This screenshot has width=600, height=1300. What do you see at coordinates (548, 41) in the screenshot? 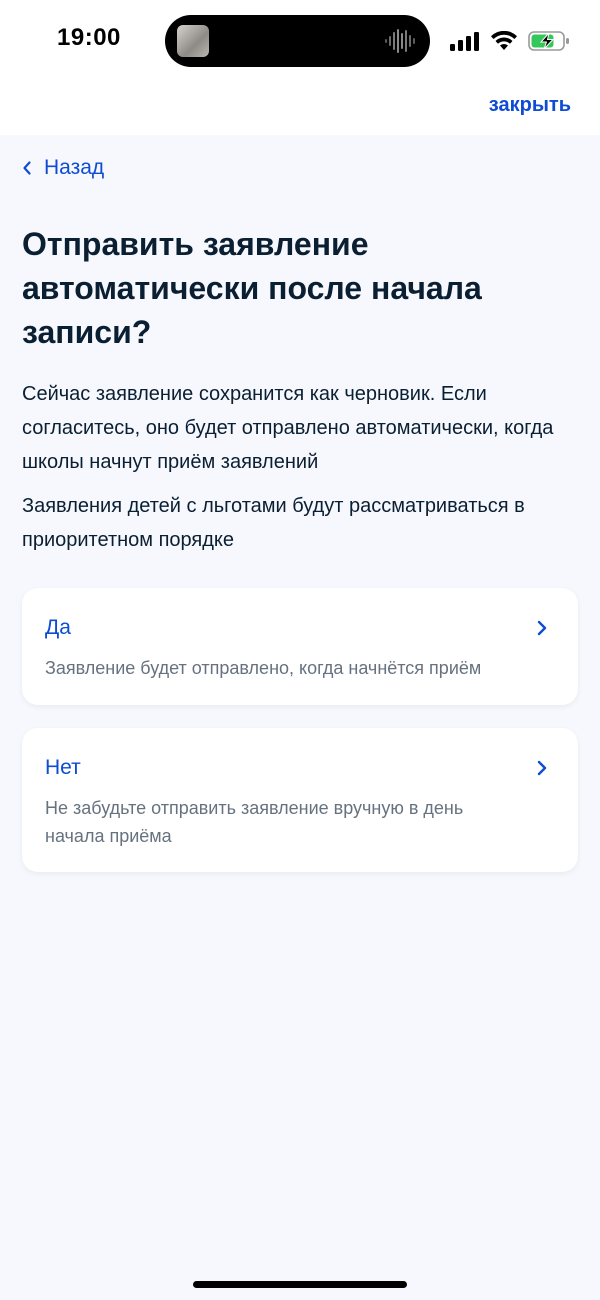
I see `battery-charging-icon` at bounding box center [548, 41].